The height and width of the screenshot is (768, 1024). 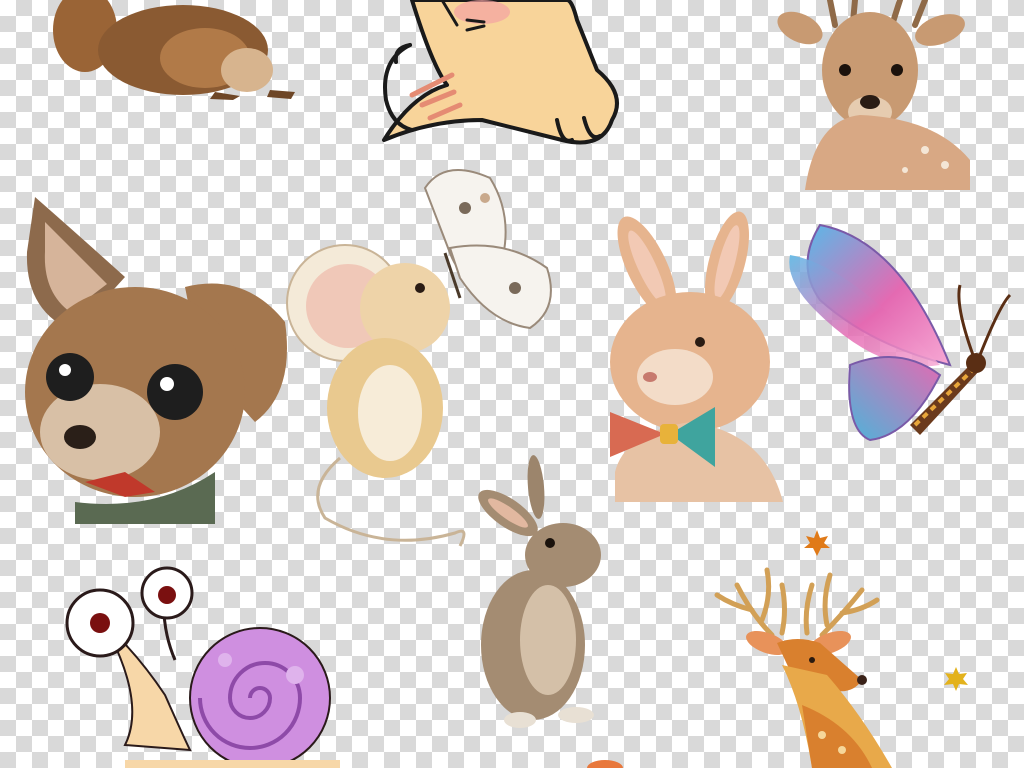 I want to click on autumn-leaf-icon, so click(x=956, y=679).